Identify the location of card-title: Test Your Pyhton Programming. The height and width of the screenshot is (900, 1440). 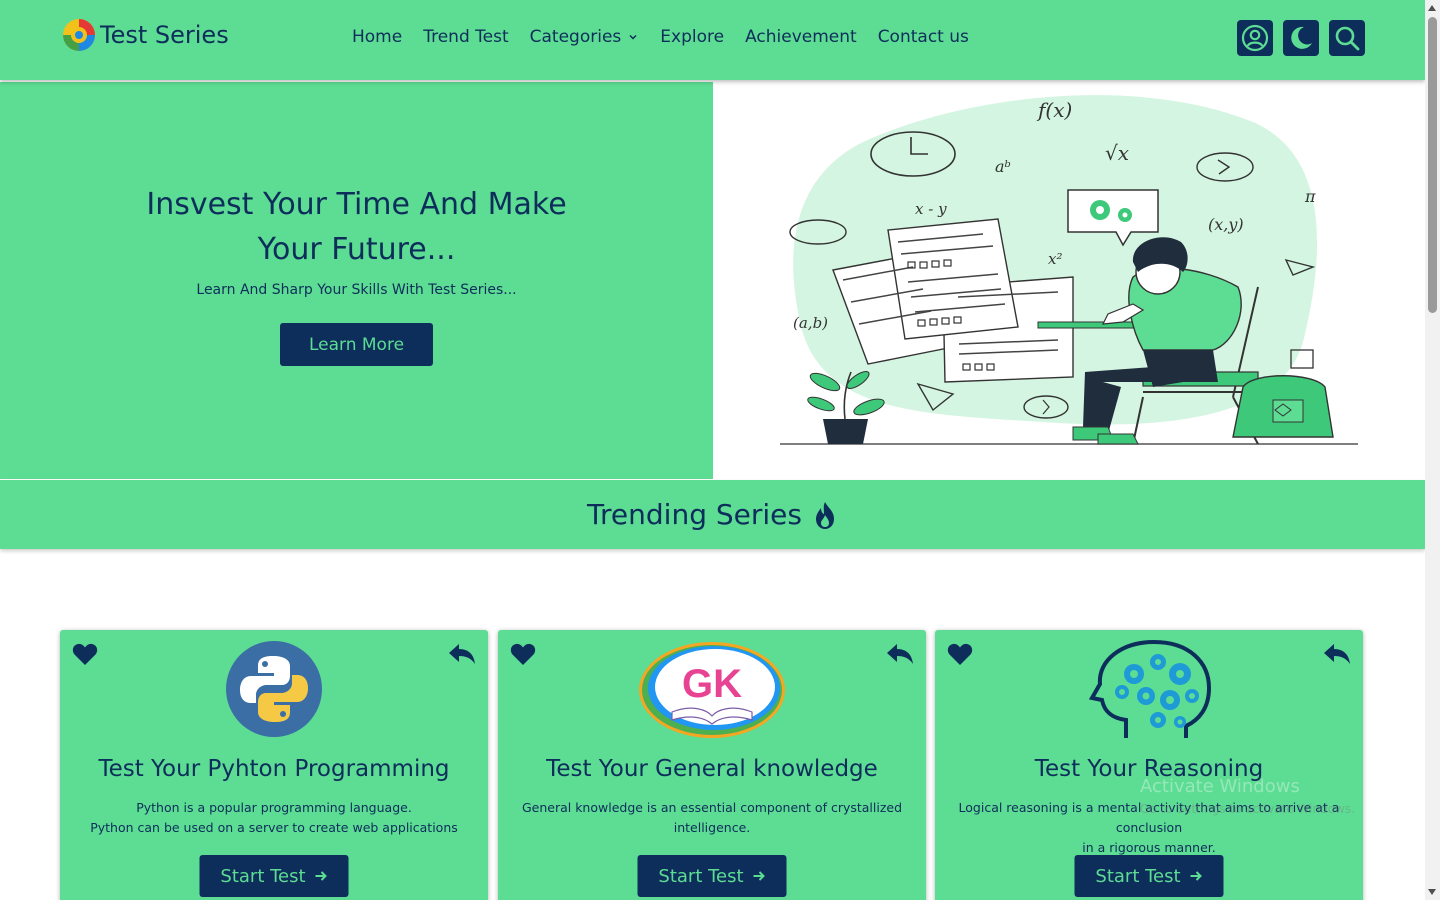
(274, 769).